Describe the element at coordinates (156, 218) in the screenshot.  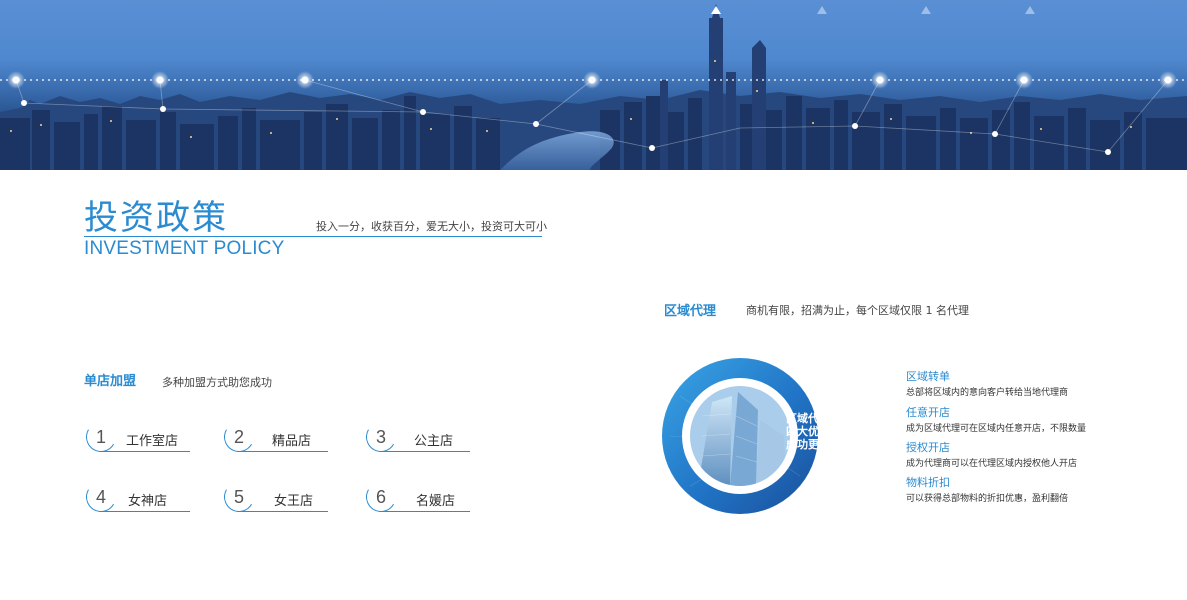
I see `page-title: 投资政策` at that location.